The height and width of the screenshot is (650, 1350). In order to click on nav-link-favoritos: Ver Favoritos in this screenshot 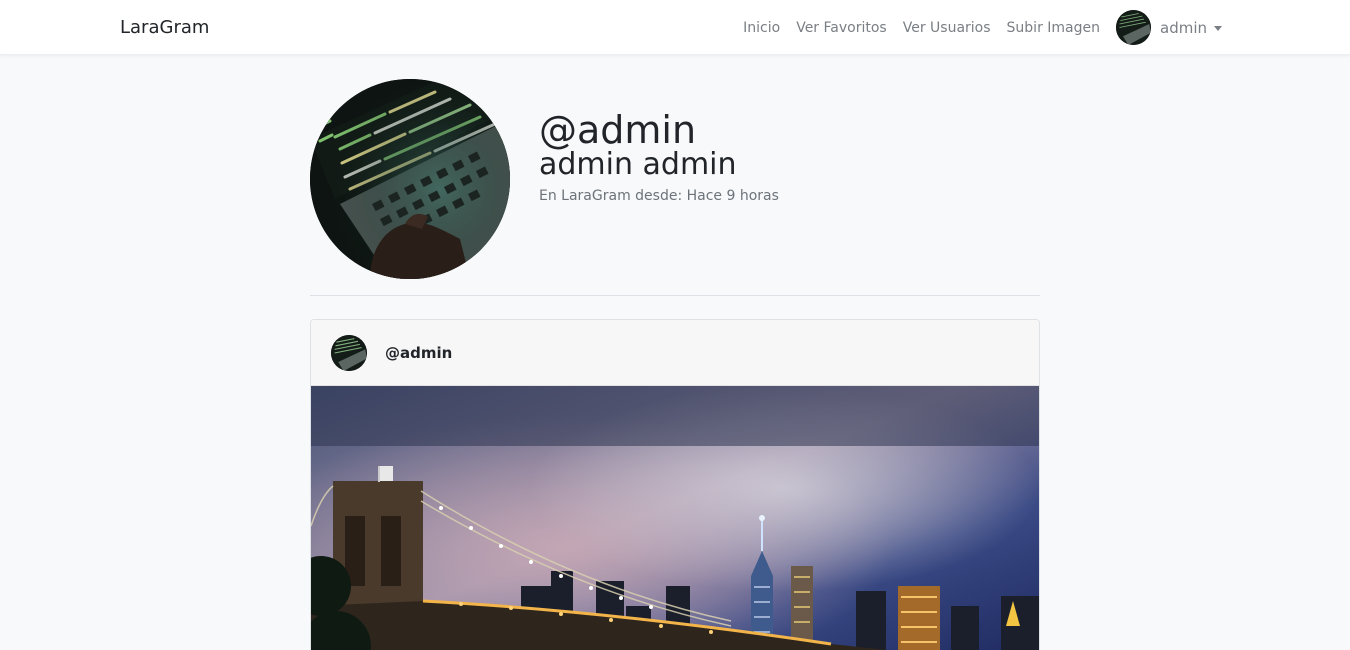, I will do `click(841, 28)`.